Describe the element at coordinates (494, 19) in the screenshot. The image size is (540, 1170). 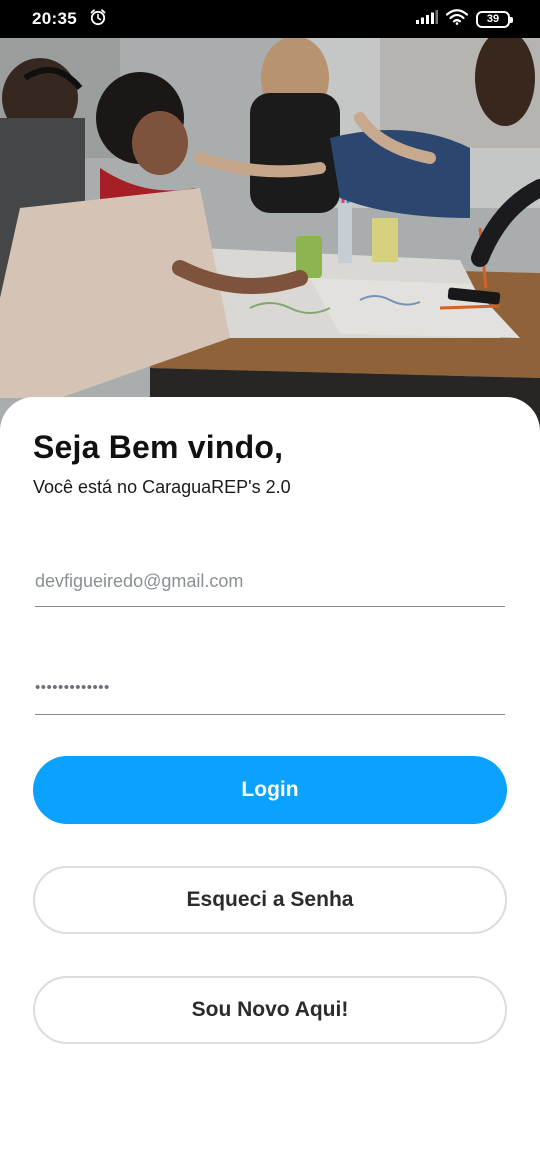
I see `battery-icon: 39` at that location.